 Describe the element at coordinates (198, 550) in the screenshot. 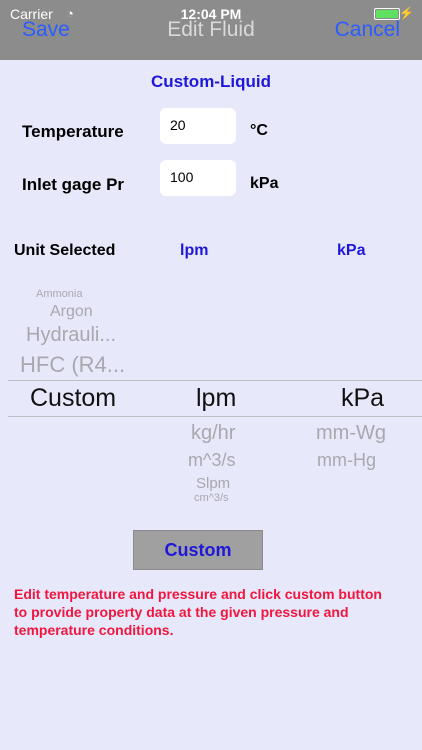

I see `custom-button: Custom` at that location.